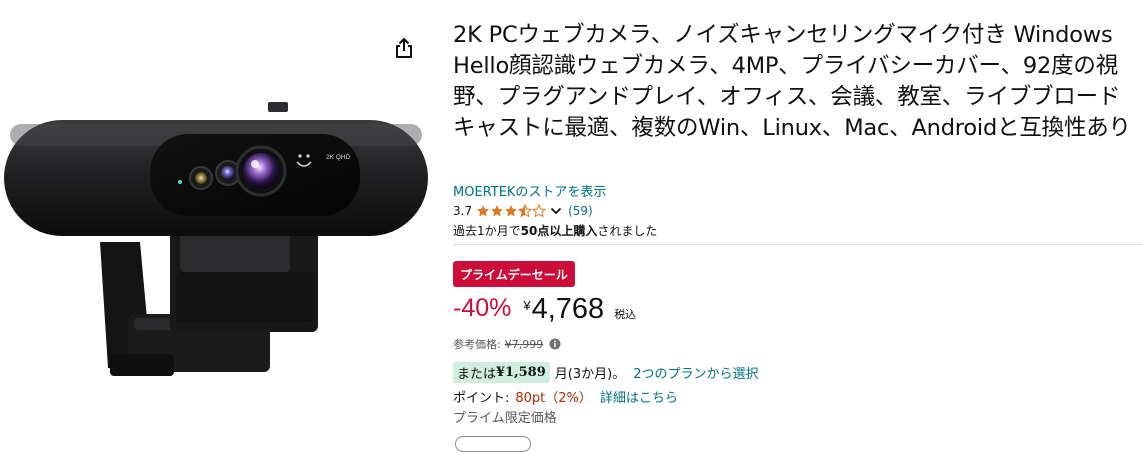 The width and height of the screenshot is (1142, 452). What do you see at coordinates (338, 157) in the screenshot?
I see `lens-label: 2K QHD` at bounding box center [338, 157].